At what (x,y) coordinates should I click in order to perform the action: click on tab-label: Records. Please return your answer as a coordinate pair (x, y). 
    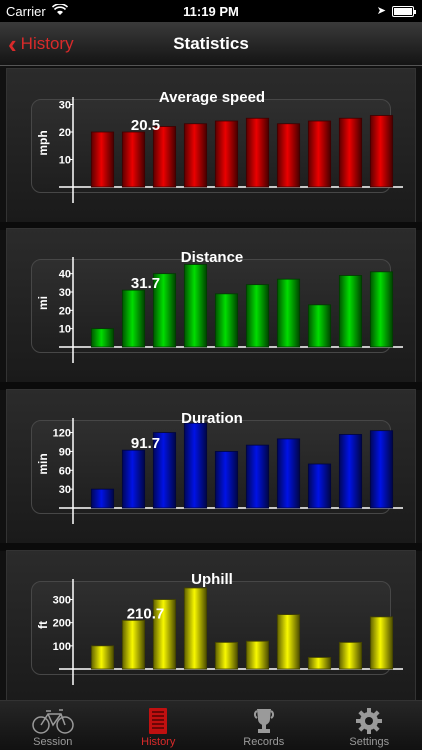
    Looking at the image, I should click on (264, 742).